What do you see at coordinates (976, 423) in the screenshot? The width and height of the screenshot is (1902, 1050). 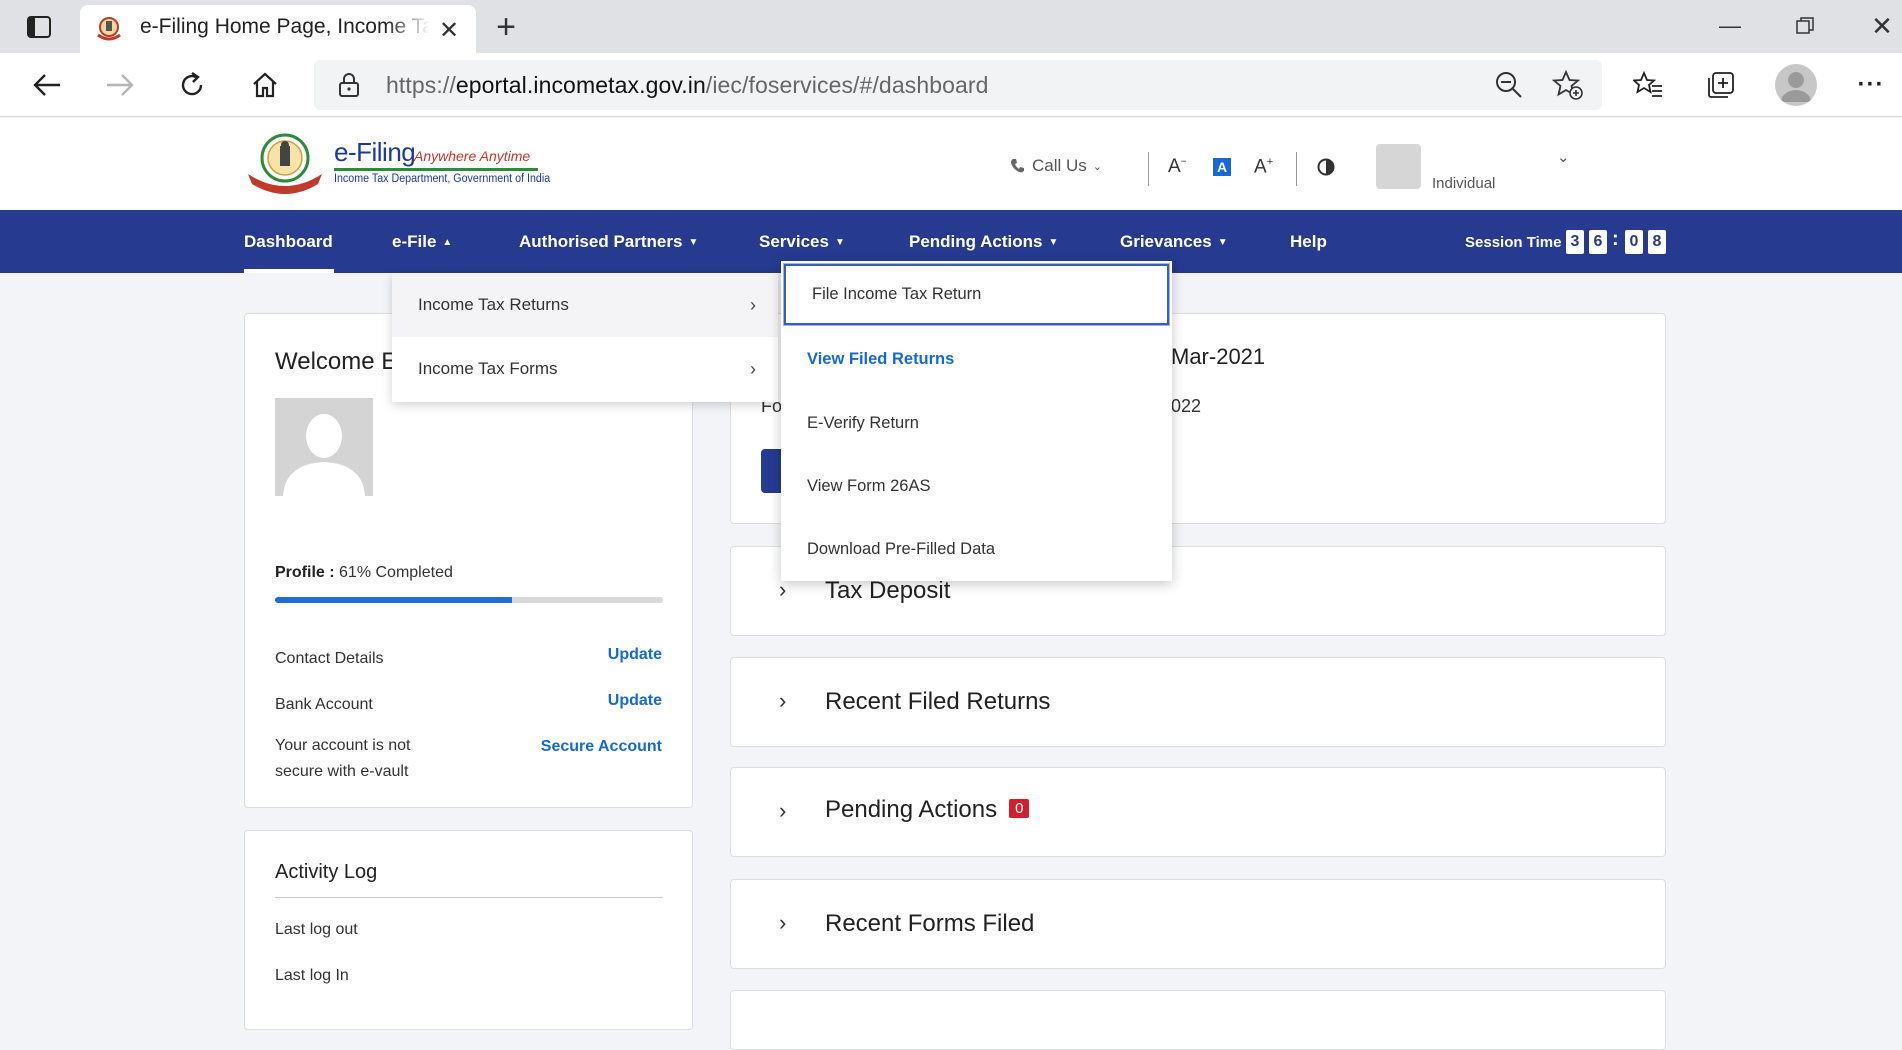 I see `menu-item-e-verify-return: E-Verify Return` at bounding box center [976, 423].